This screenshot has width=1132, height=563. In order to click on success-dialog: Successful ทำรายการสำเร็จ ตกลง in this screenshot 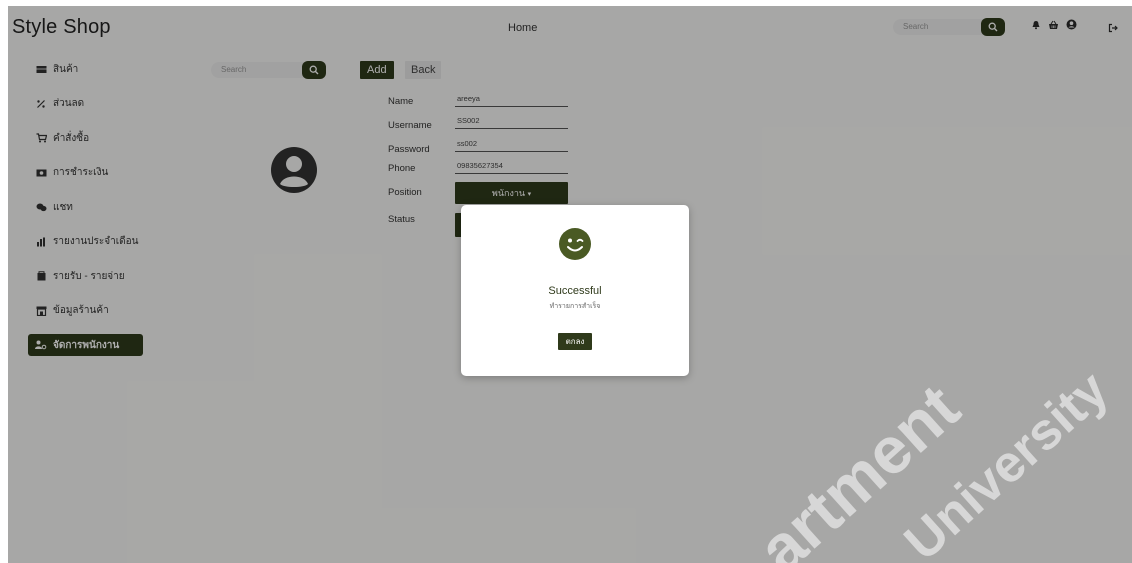, I will do `click(575, 290)`.